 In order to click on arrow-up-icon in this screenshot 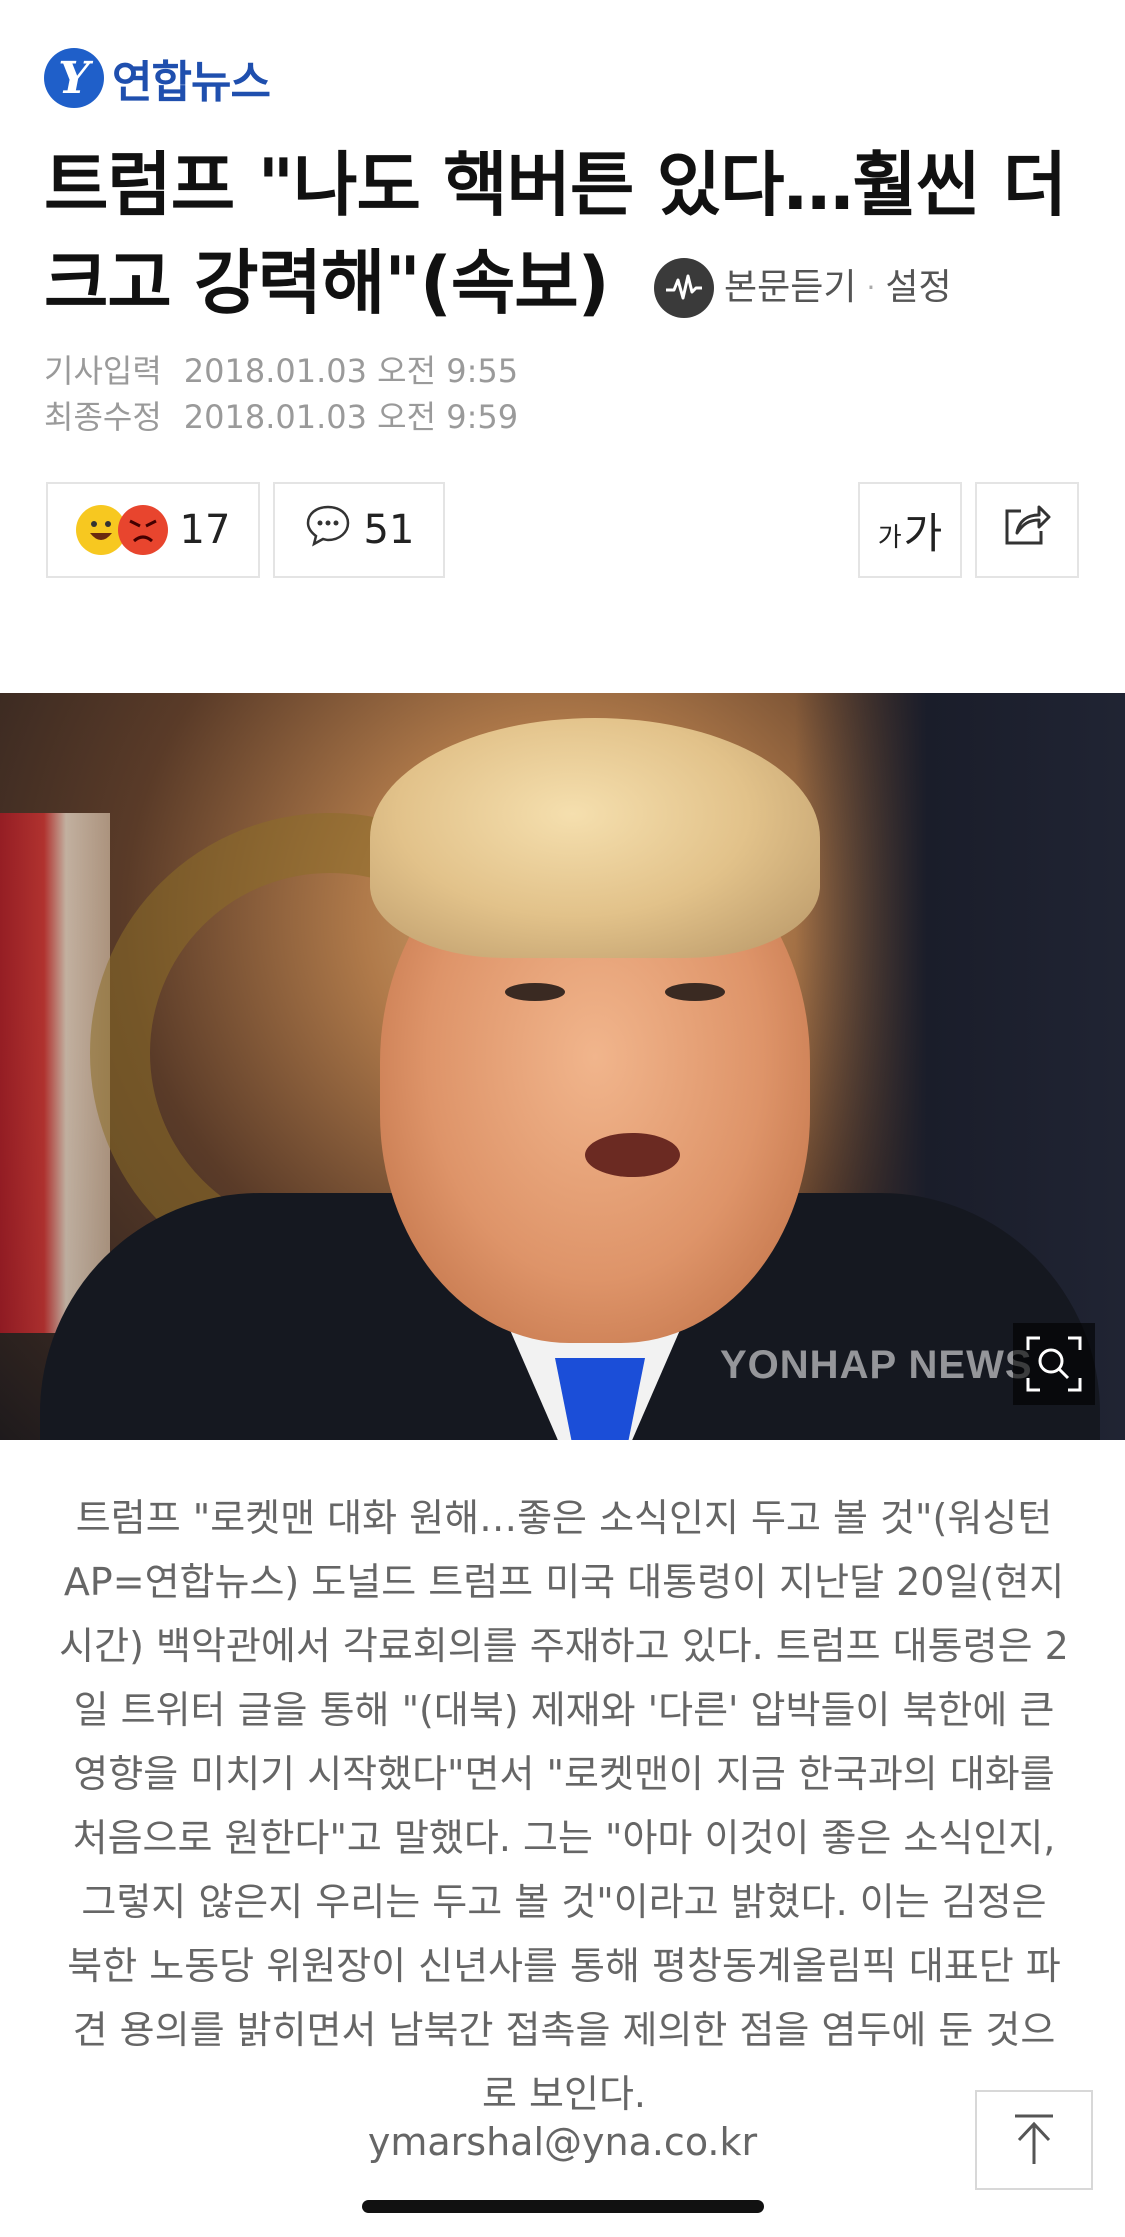, I will do `click(1034, 2139)`.